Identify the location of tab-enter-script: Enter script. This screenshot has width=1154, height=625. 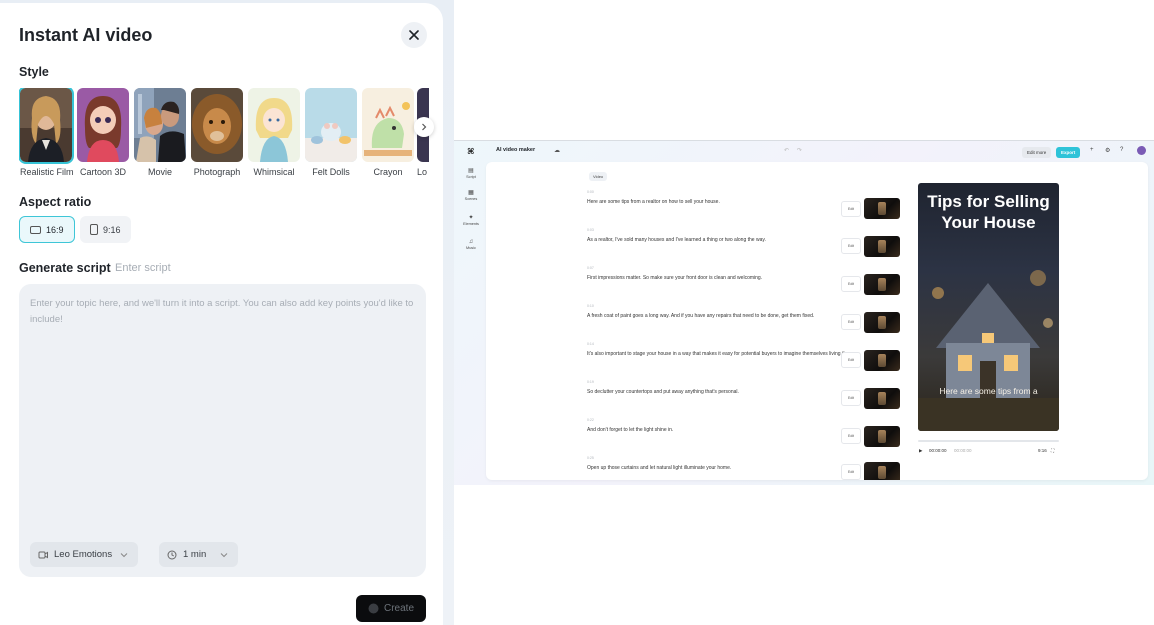
(143, 268).